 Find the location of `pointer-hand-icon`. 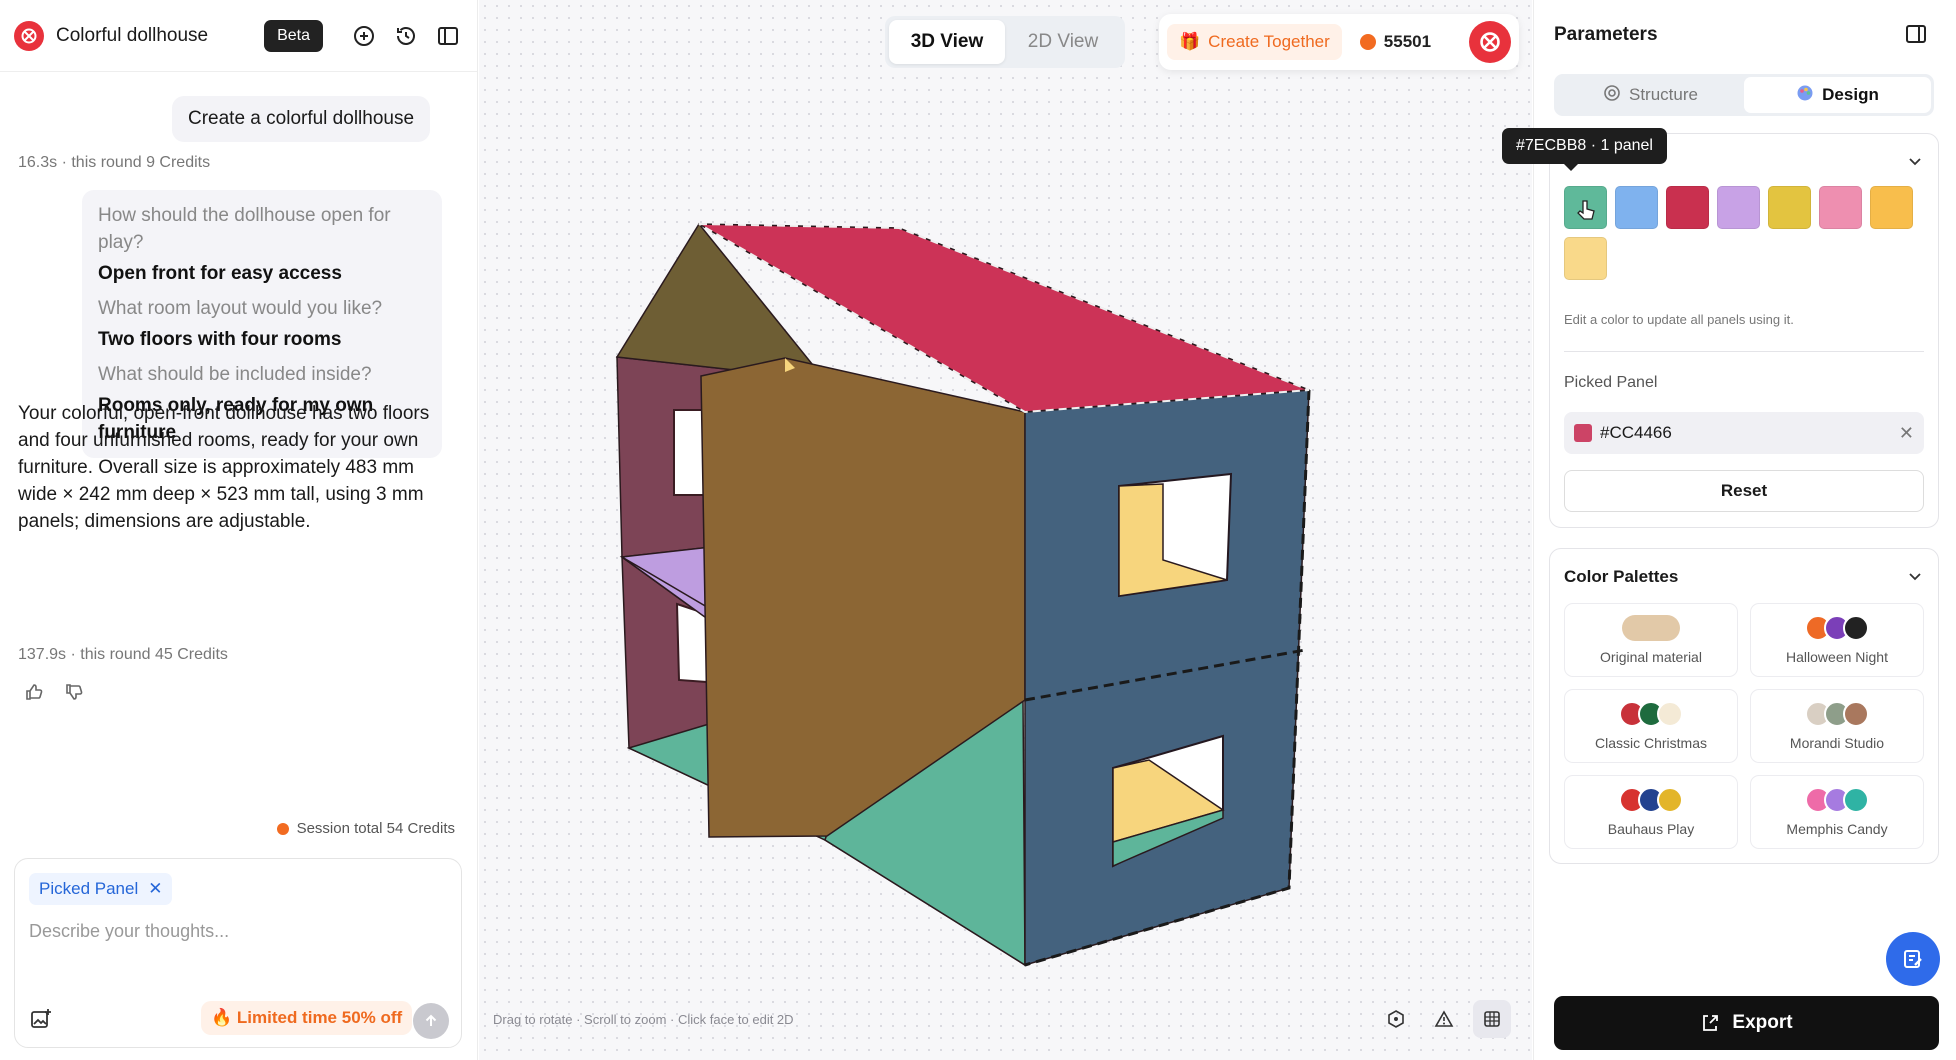

pointer-hand-icon is located at coordinates (1586, 210).